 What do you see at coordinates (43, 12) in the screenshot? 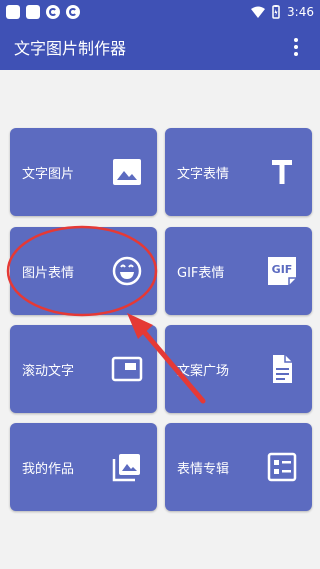
I see `notification-icons` at bounding box center [43, 12].